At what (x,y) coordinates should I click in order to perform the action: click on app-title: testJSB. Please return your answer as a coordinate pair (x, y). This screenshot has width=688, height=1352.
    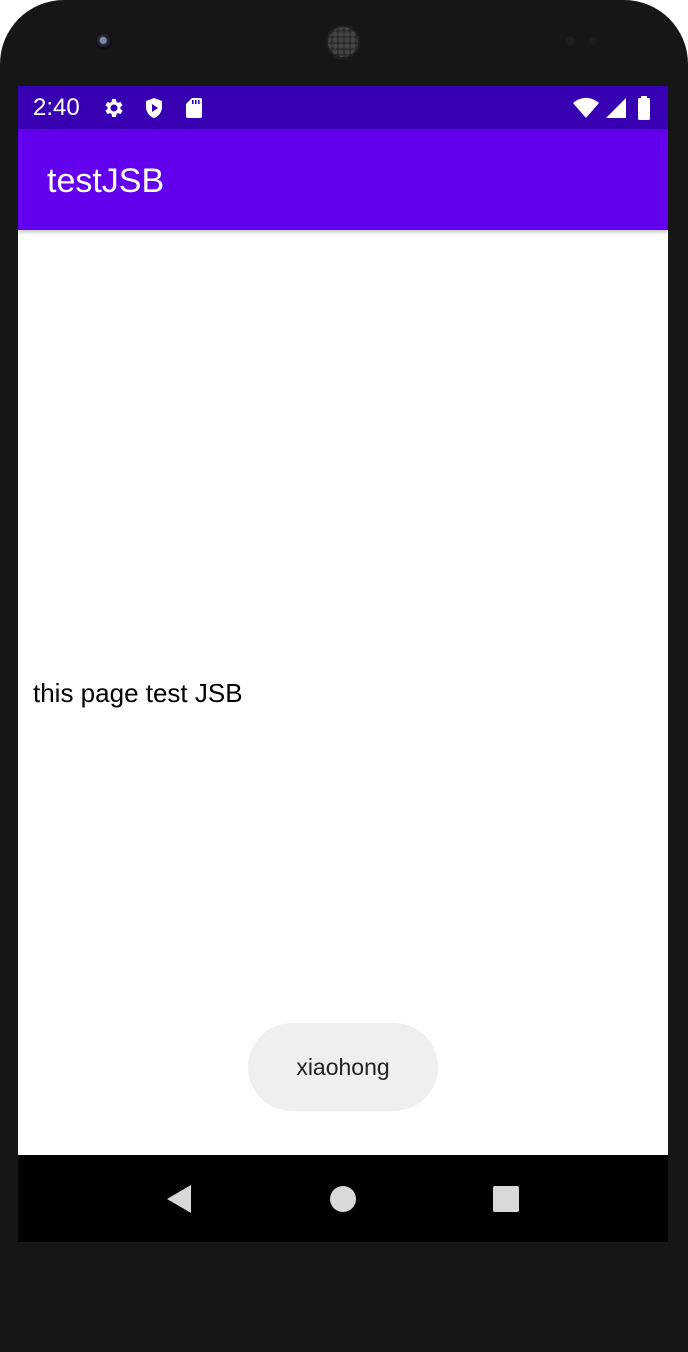
    Looking at the image, I should click on (106, 181).